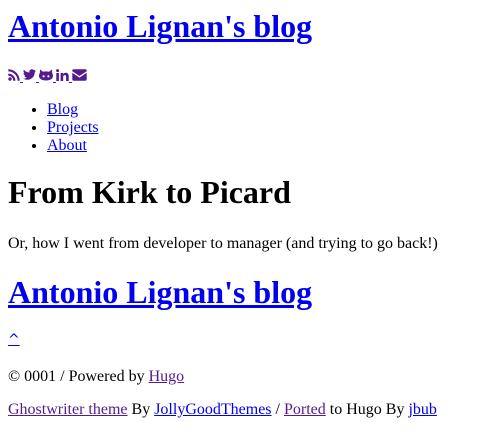 The height and width of the screenshot is (448, 497). Describe the element at coordinates (422, 409) in the screenshot. I see `jbub-link: jbub` at that location.